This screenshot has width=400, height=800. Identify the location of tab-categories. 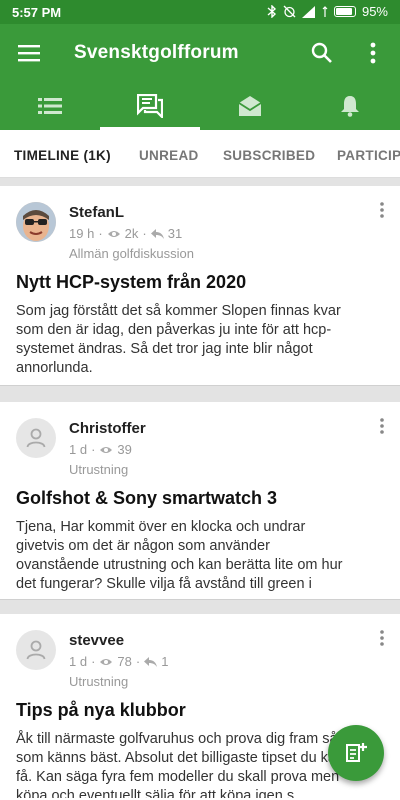
(50, 106).